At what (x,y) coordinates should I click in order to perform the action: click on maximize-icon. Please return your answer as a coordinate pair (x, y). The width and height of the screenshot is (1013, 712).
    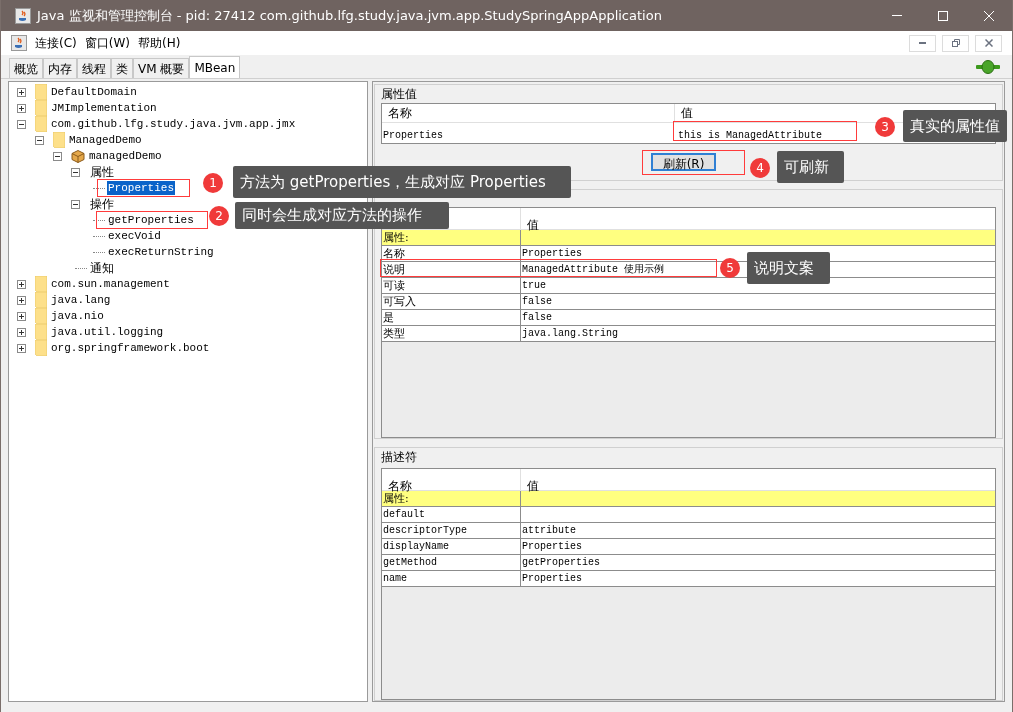
    Looking at the image, I should click on (943, 15).